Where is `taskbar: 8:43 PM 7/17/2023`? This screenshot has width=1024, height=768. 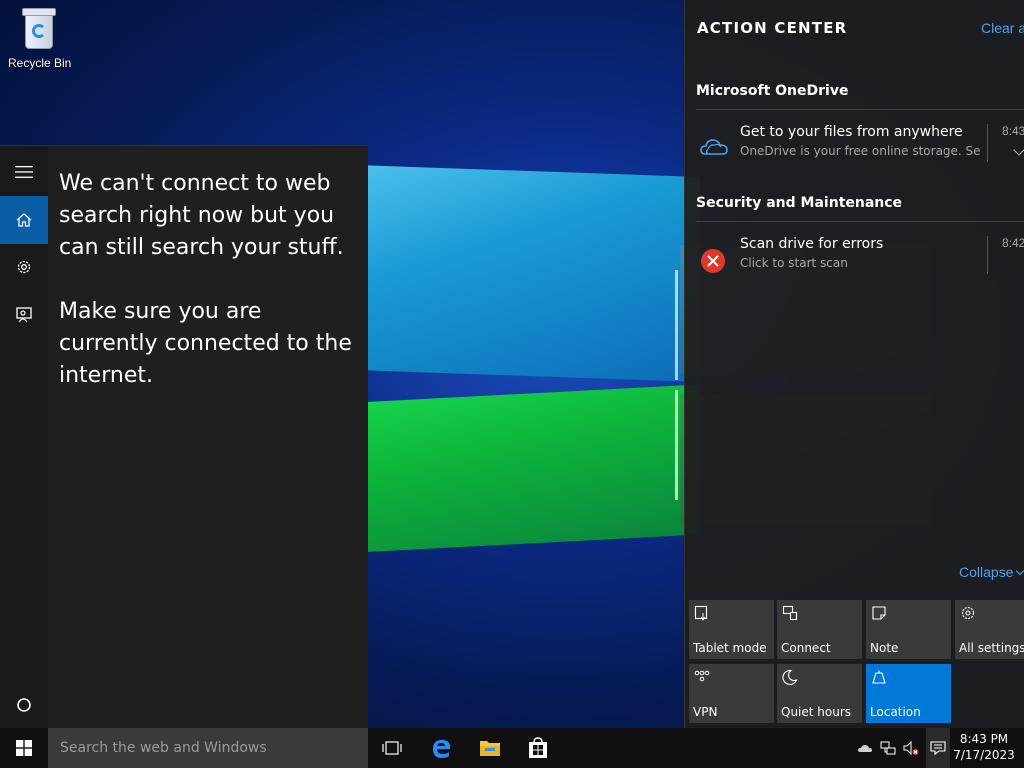 taskbar: 8:43 PM 7/17/2023 is located at coordinates (512, 748).